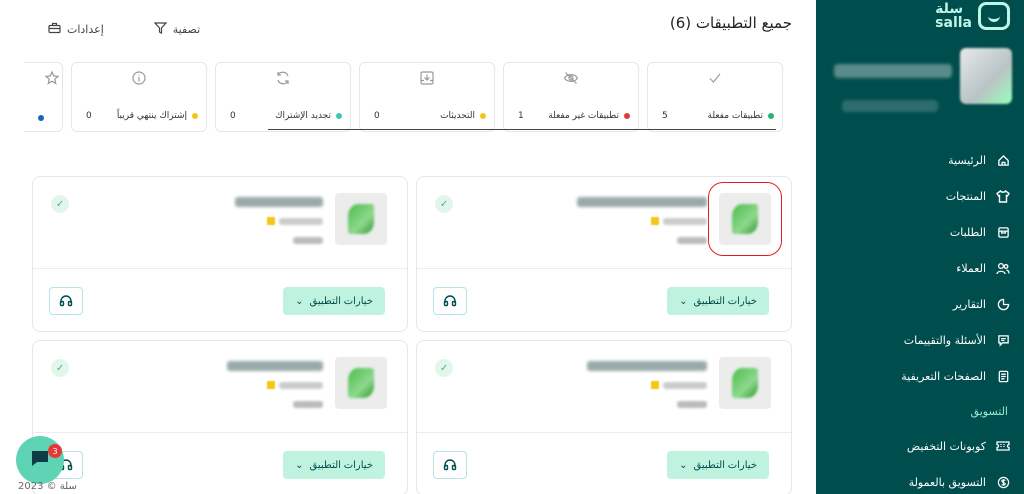  Describe the element at coordinates (176, 29) in the screenshot. I see `filter-button: تصفية` at that location.